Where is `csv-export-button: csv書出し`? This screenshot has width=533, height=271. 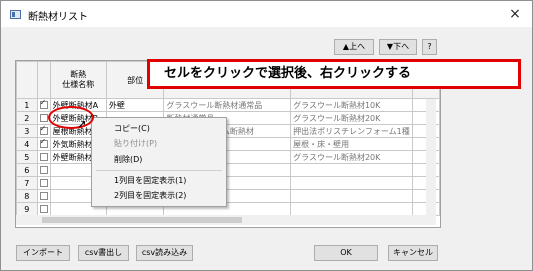 csv-export-button: csv書出し is located at coordinates (103, 253).